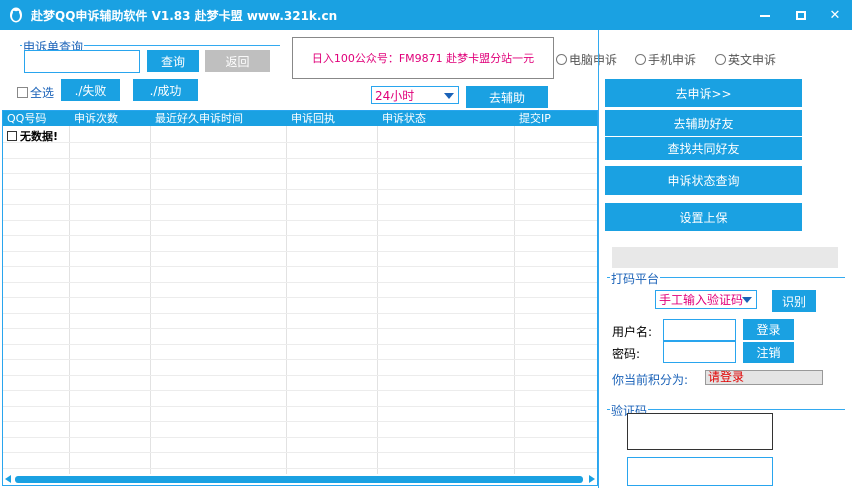 Image resolution: width=852 pixels, height=488 pixels. I want to click on captcha-method-select: 手工输入验证码, so click(706, 299).